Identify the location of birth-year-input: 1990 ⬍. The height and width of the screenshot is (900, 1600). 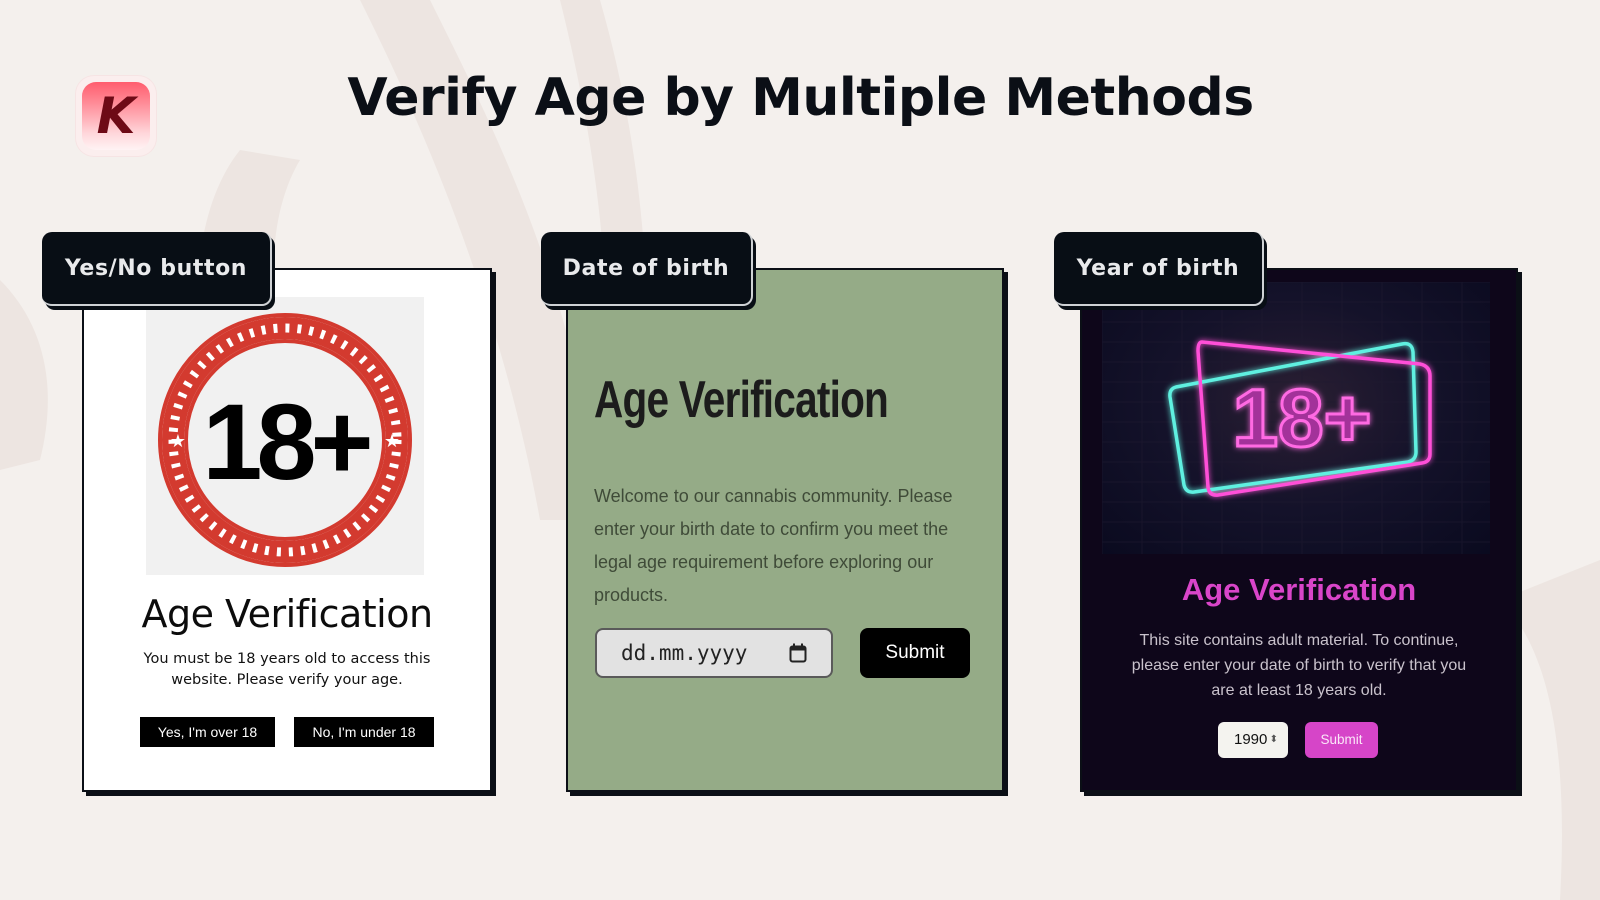
(1253, 740).